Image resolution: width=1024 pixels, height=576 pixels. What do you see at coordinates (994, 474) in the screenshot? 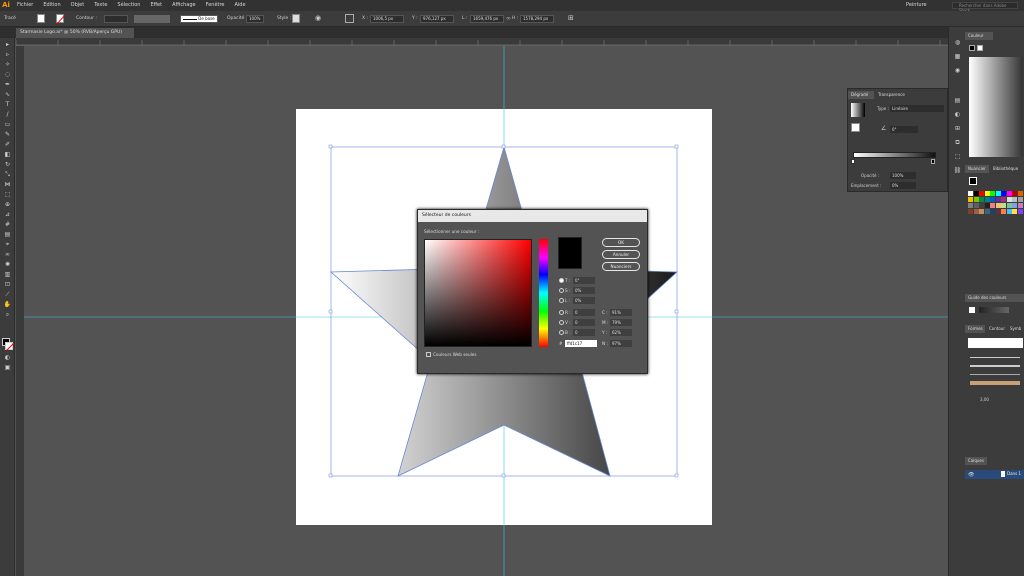
I see `layer-row: 👁 Dans 1` at bounding box center [994, 474].